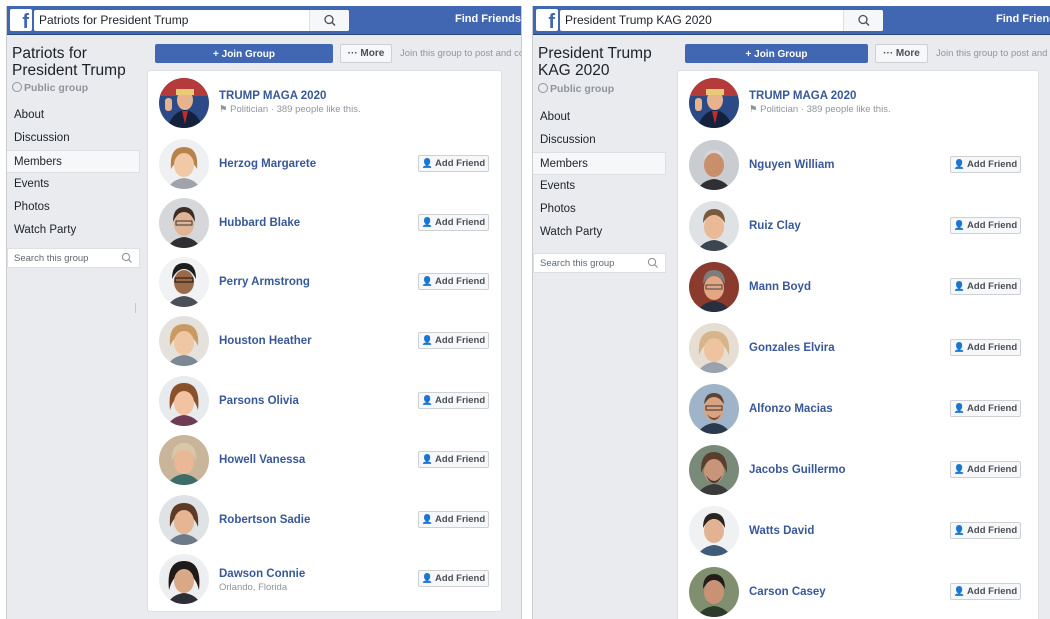 Image resolution: width=1050 pixels, height=619 pixels. I want to click on group-title: President Trump KAG 2020, so click(603, 62).